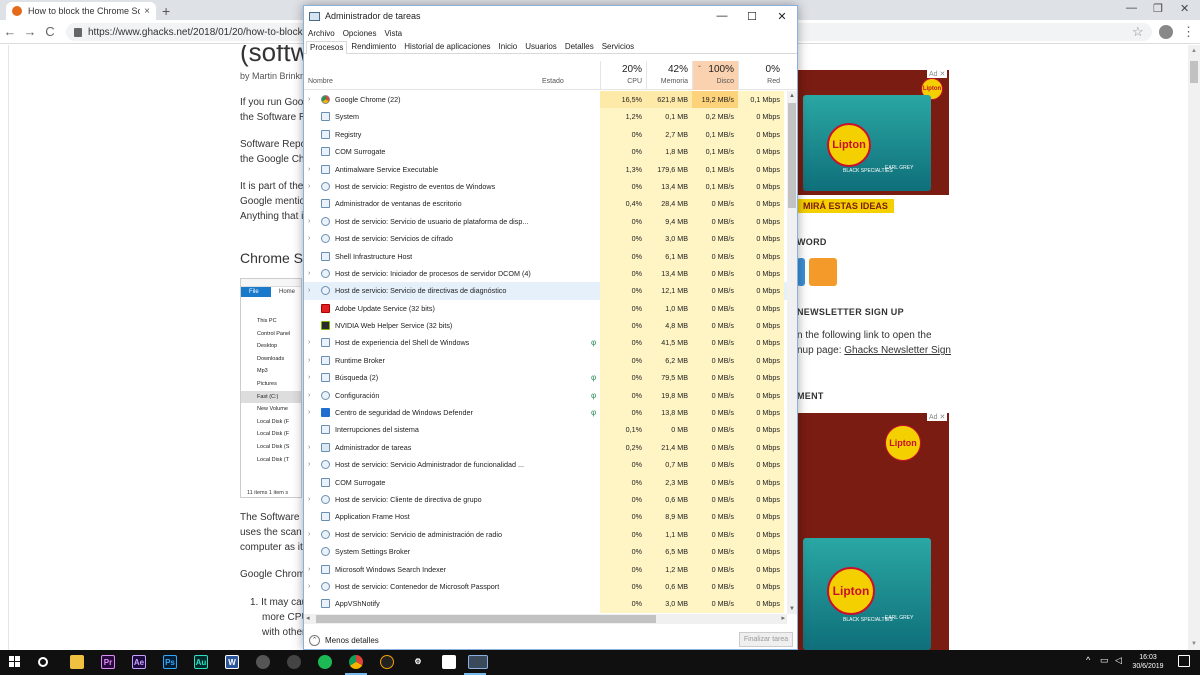 This screenshot has height=675, width=1200. I want to click on resolve-icon, so click(263, 662).